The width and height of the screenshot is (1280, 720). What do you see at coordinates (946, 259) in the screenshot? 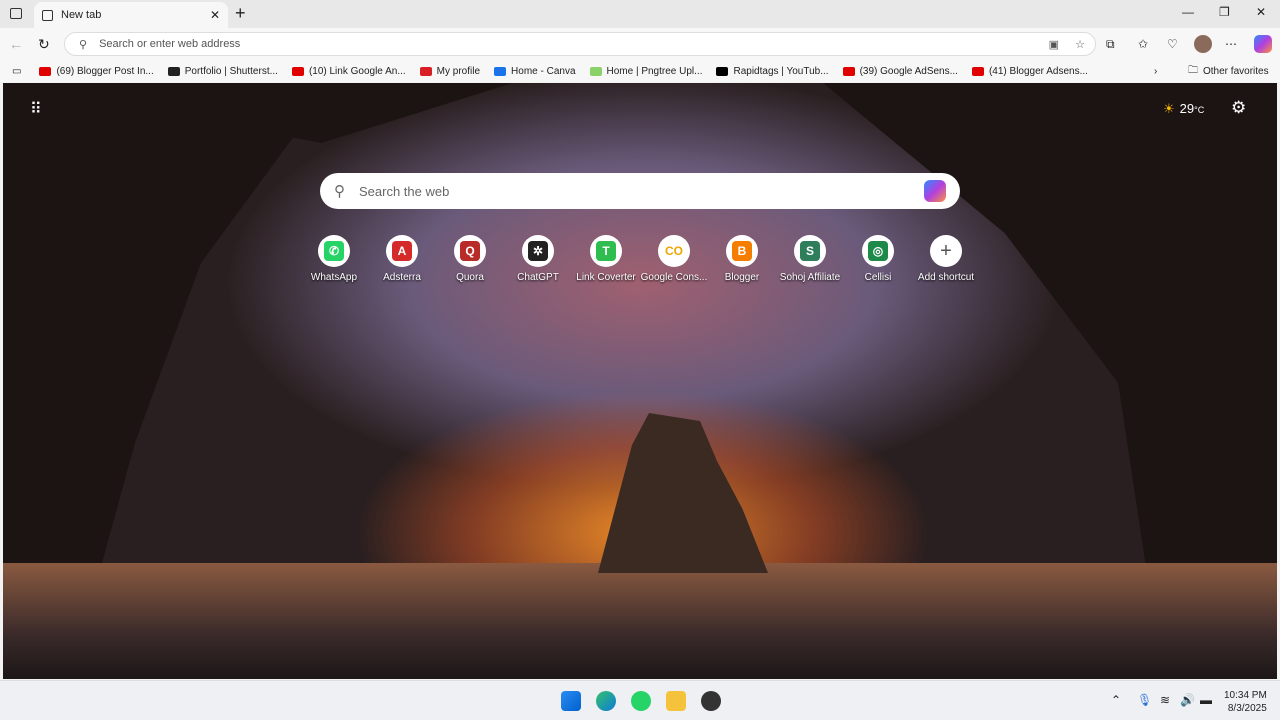
I see `add-shortcut-button: + Add shortcut` at bounding box center [946, 259].